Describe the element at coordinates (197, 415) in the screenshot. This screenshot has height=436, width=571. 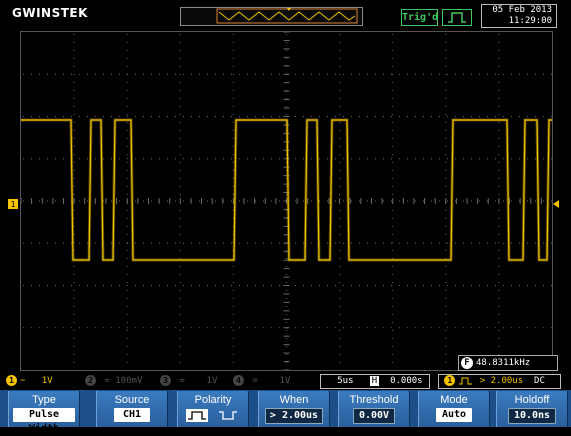
I see `positive-polarity-icon` at that location.